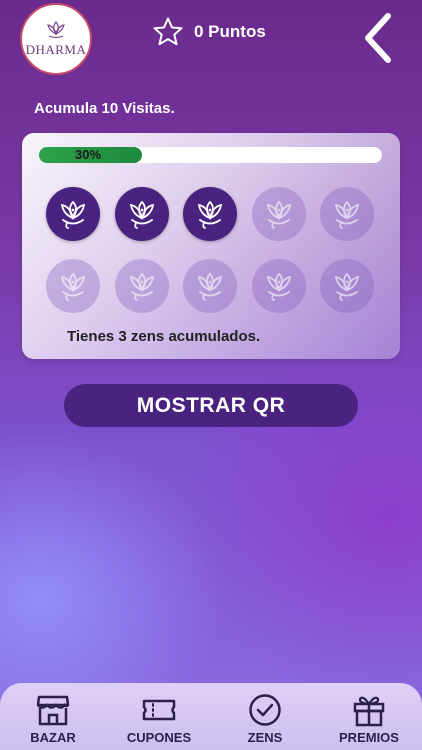 Image resolution: width=422 pixels, height=750 pixels. Describe the element at coordinates (265, 710) in the screenshot. I see `check-circle-icon` at that location.